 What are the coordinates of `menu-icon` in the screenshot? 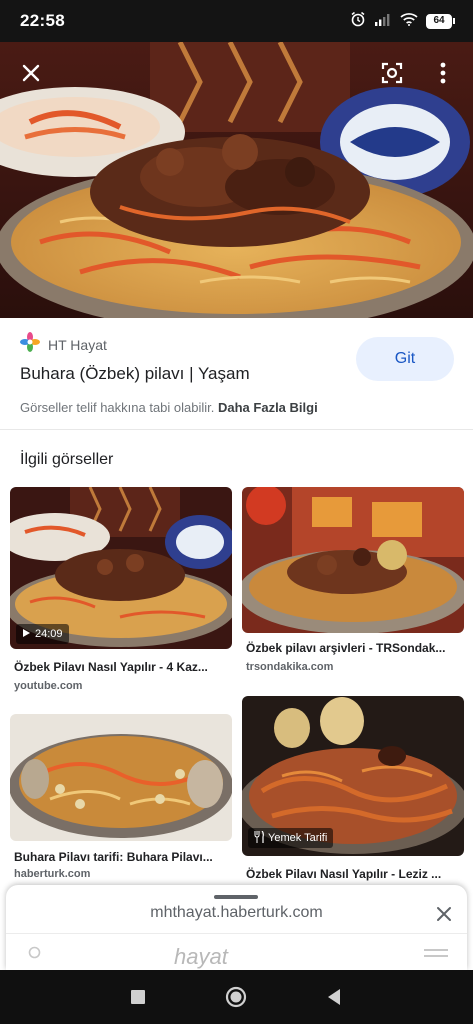 It's located at (436, 957).